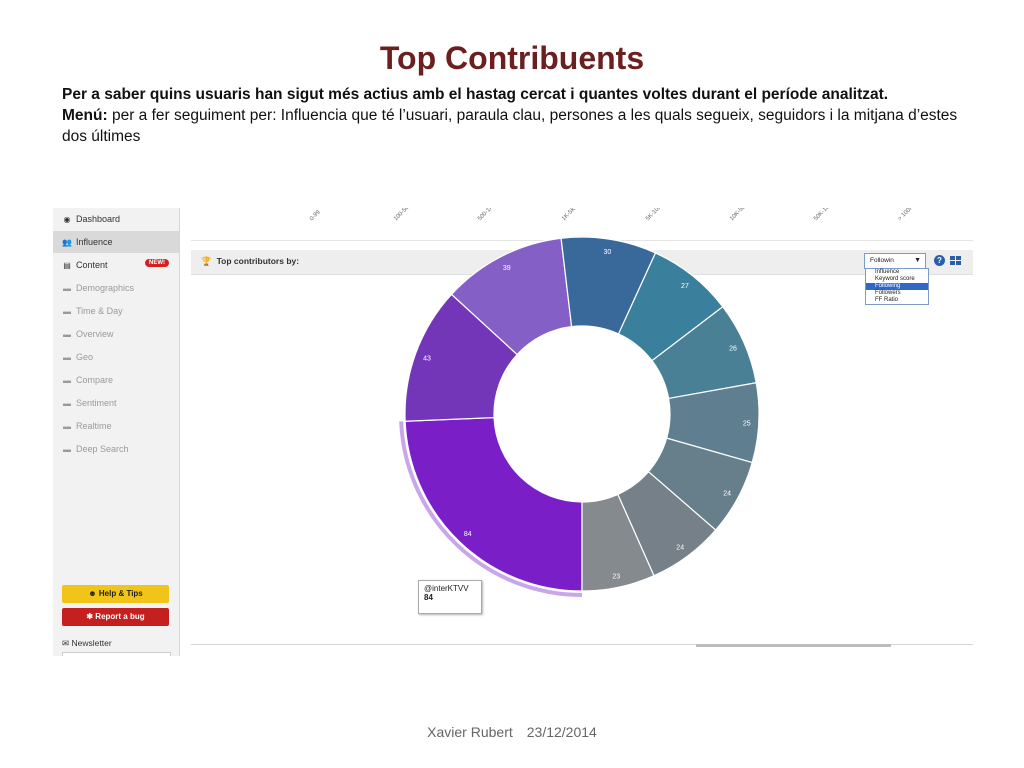  I want to click on slice-value-label: 43, so click(427, 358).